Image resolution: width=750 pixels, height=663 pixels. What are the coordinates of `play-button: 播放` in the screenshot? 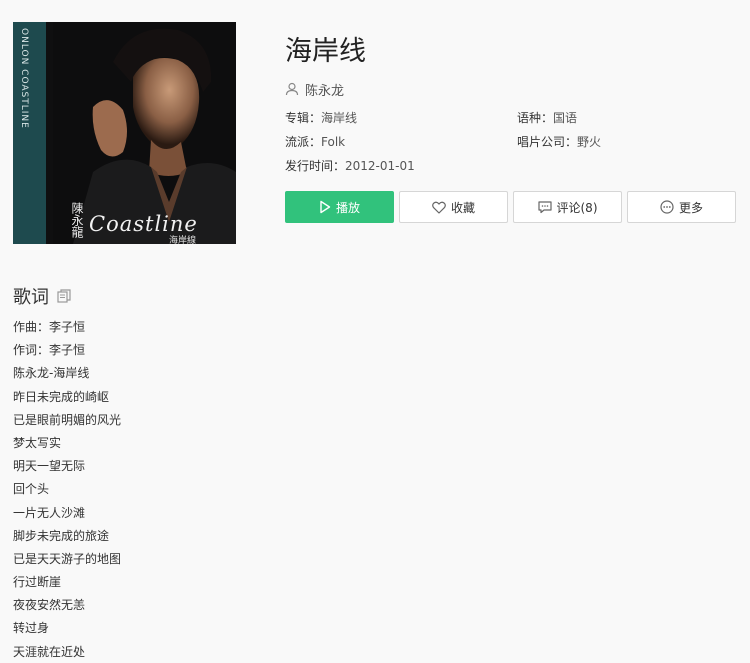 It's located at (339, 207).